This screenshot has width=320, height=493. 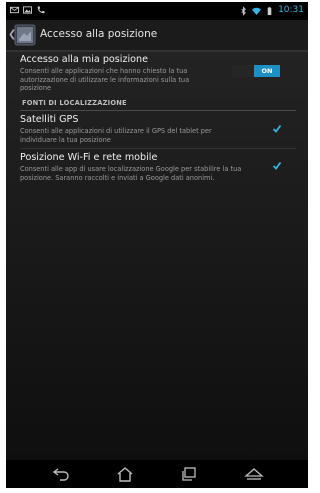 I want to click on toggle-on-label: ON, so click(x=267, y=71).